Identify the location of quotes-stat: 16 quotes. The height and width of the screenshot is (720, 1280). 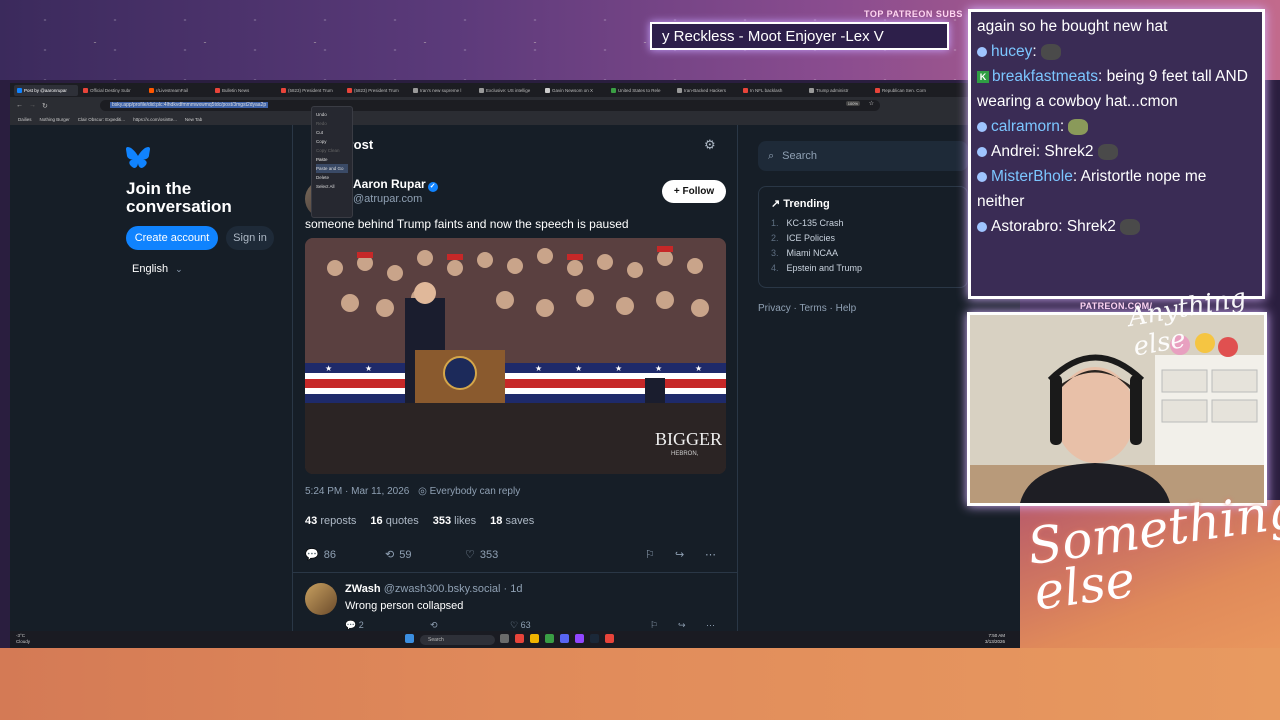
(394, 521).